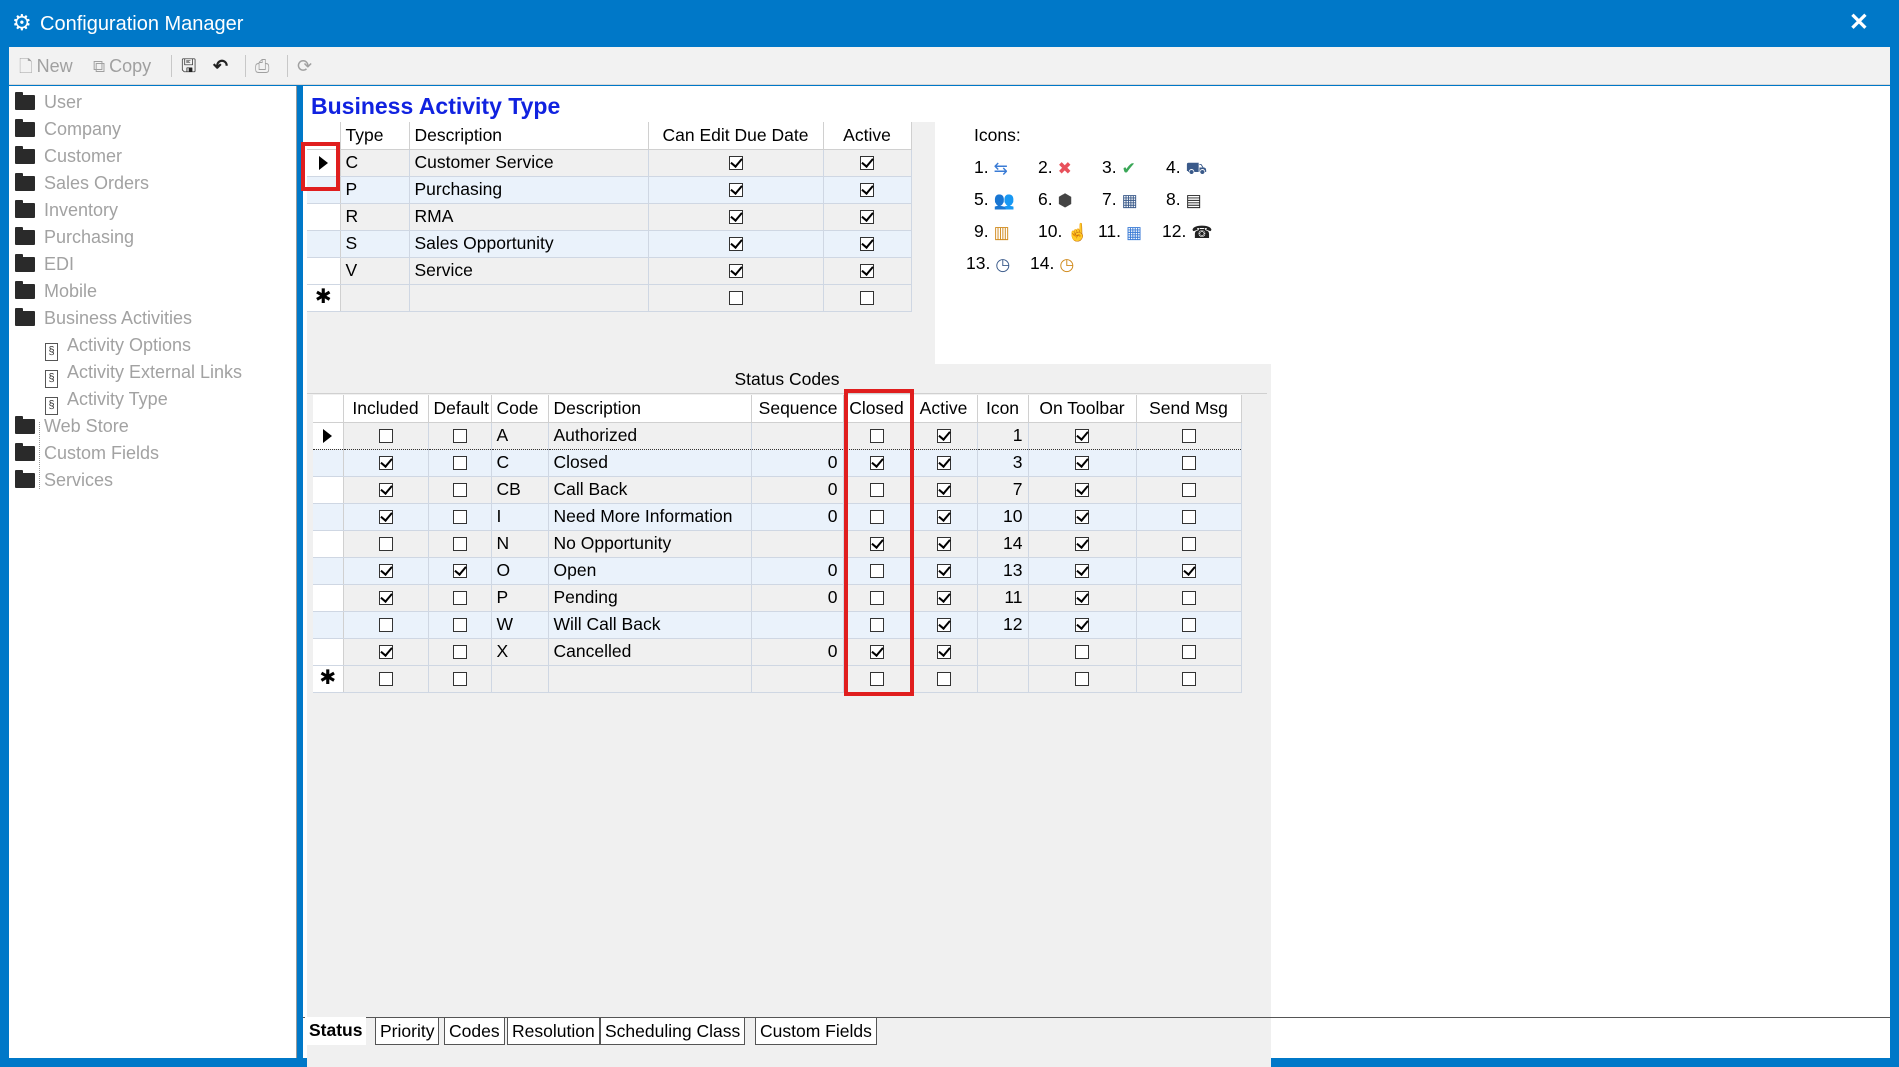 The height and width of the screenshot is (1067, 1899). I want to click on copy-button: ⧉ Copy, so click(122, 66).